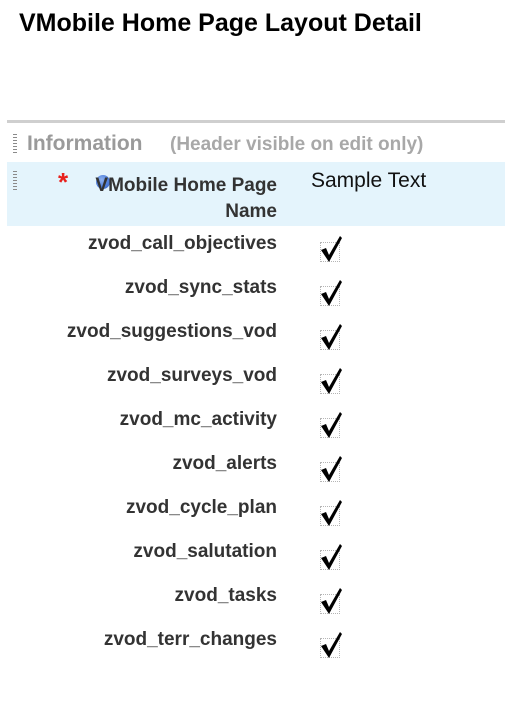  What do you see at coordinates (225, 595) in the screenshot?
I see `field-label: zvod_tasks` at bounding box center [225, 595].